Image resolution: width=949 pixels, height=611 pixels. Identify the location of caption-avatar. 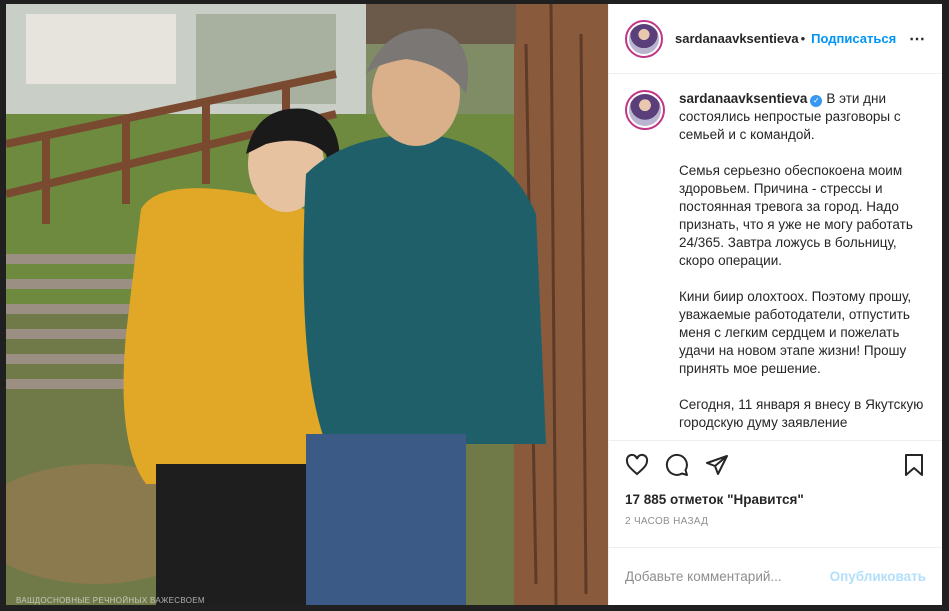
(645, 110).